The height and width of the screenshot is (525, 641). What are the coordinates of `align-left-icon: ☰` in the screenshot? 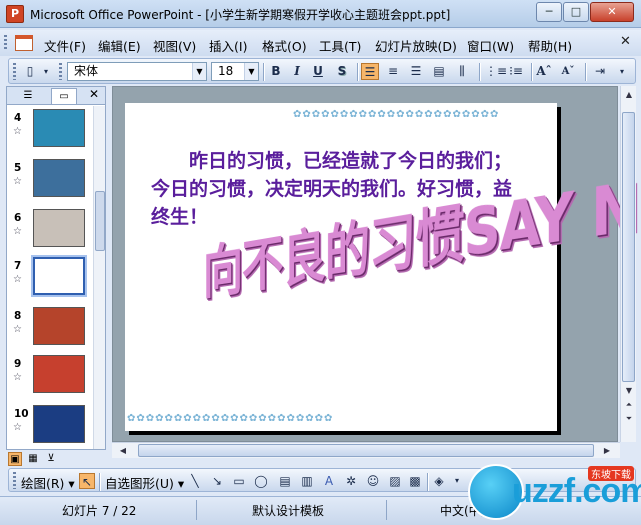 It's located at (370, 71).